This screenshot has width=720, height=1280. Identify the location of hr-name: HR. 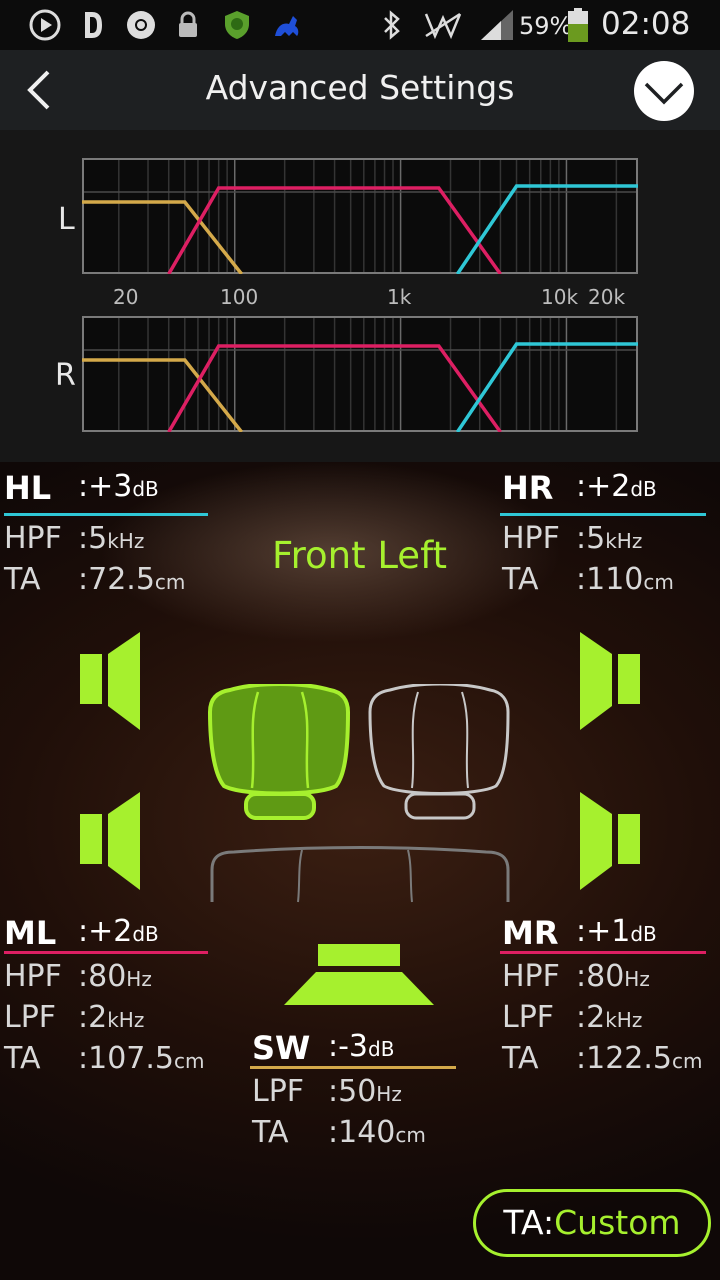
(528, 488).